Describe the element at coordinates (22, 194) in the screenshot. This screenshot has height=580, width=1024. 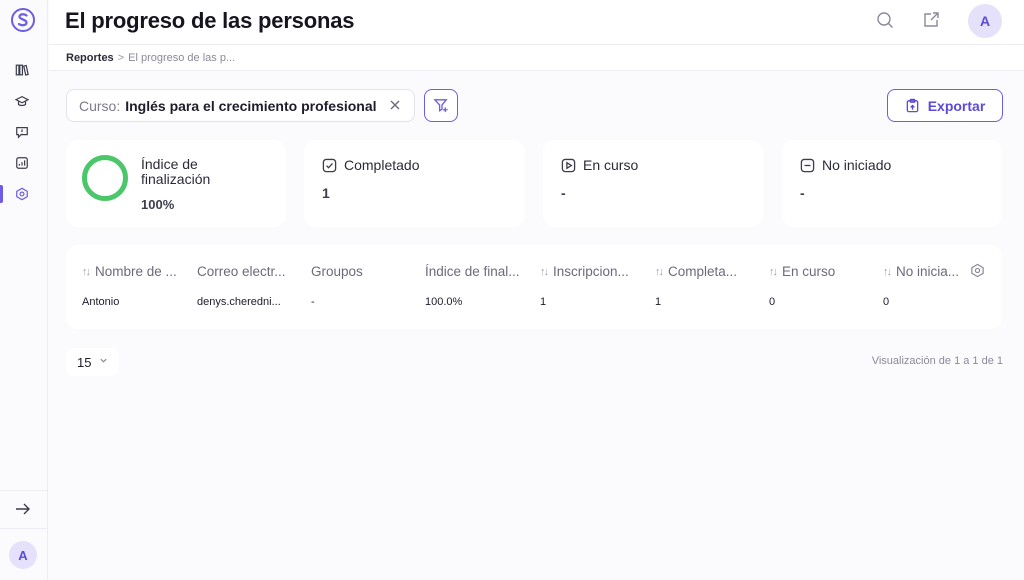
I see `settings-hex-icon` at that location.